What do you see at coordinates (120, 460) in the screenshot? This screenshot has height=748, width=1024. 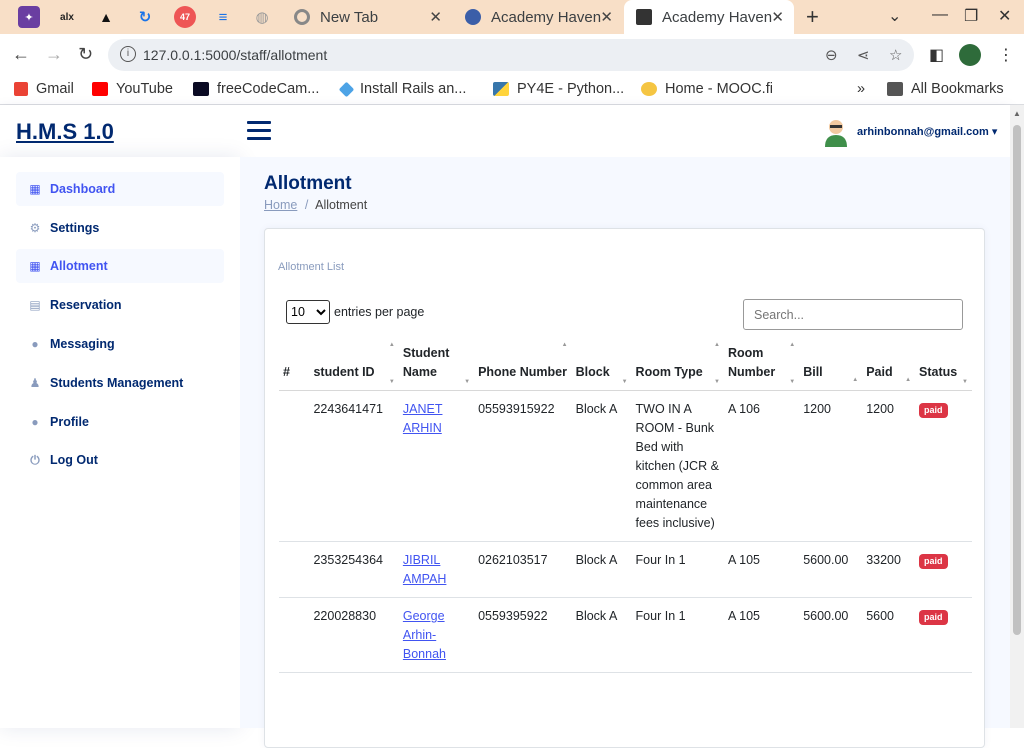 I see `sidebar-item-logout: ⏻ Log Out` at bounding box center [120, 460].